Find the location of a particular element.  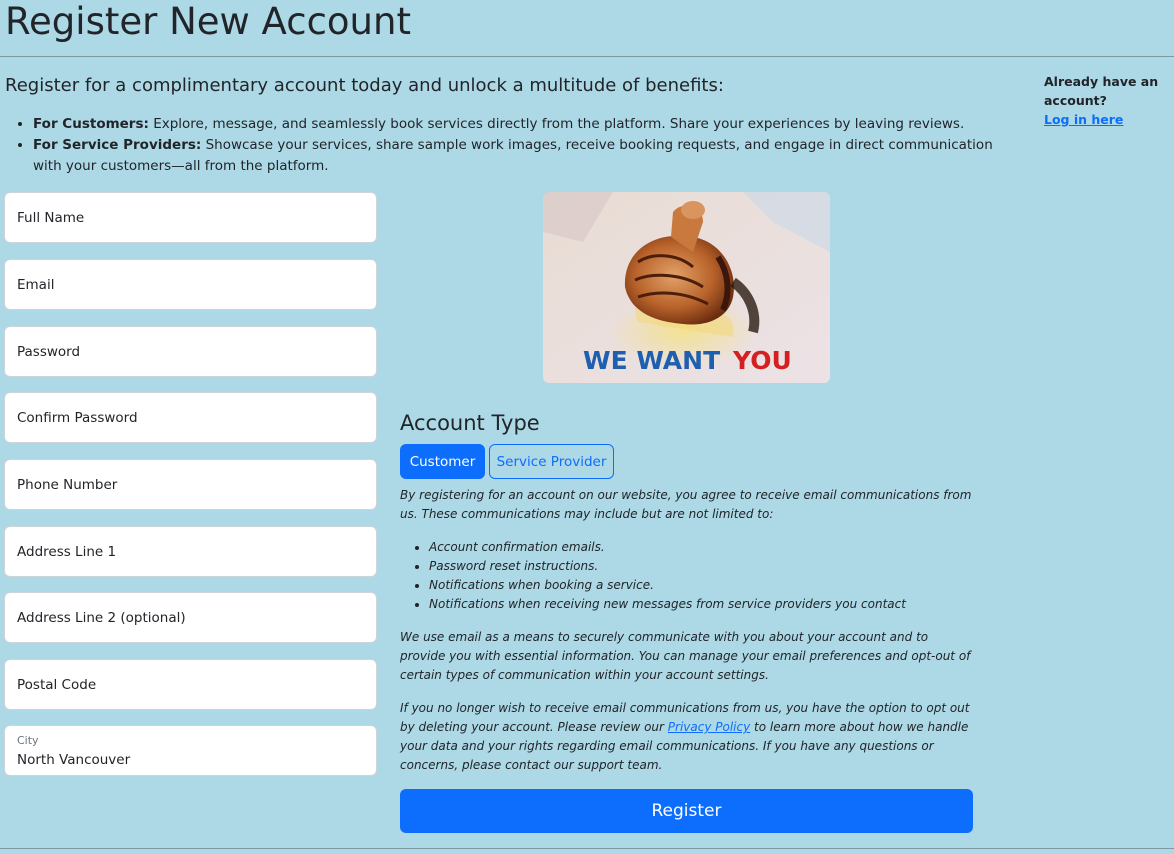

address-line-2-field: Address Line 2 (optional) is located at coordinates (190, 617).